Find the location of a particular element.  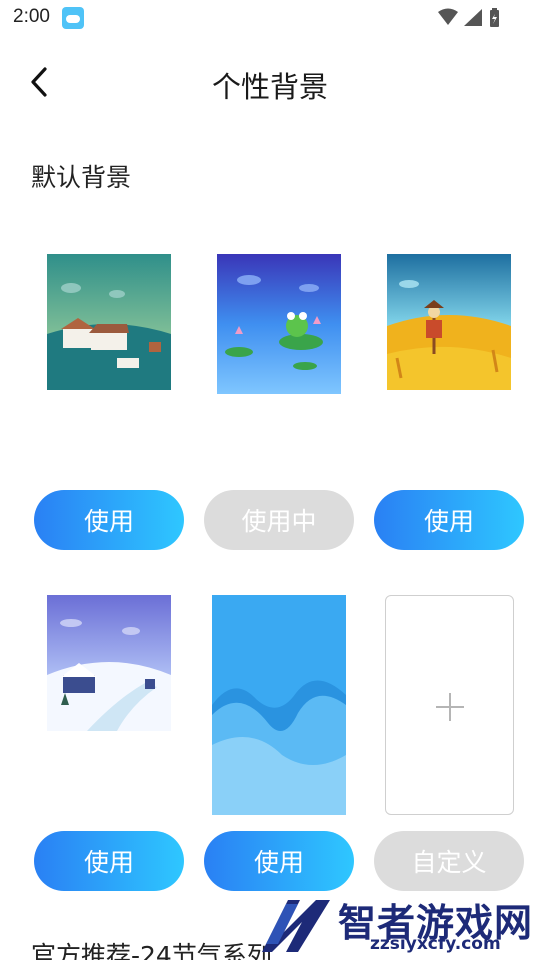

use-button-village: 使用 is located at coordinates (109, 520).